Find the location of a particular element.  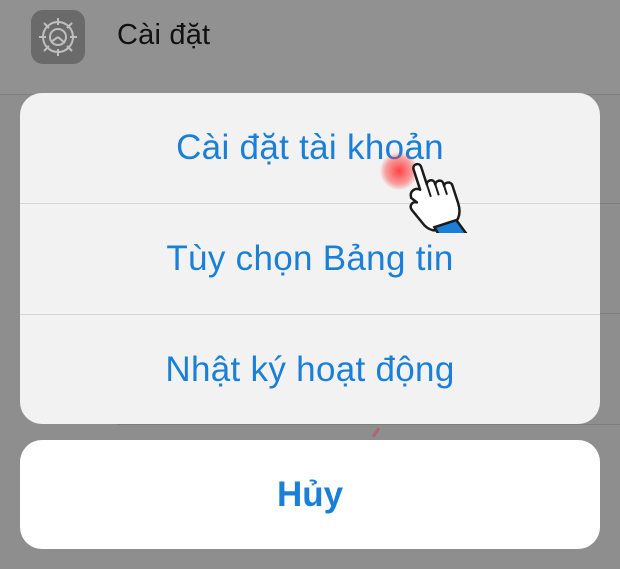

settings-label: Cài đặt is located at coordinates (164, 35).